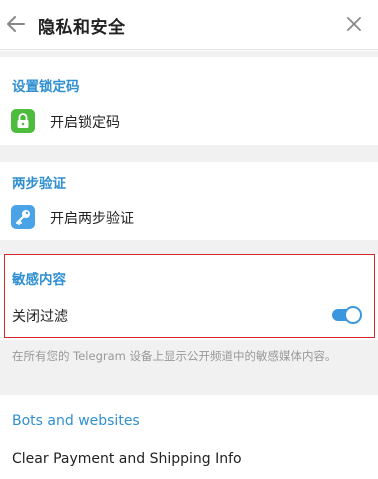 This screenshot has height=479, width=378. I want to click on clear-payment-info-row: Clear Payment and Shipping Info, so click(127, 459).